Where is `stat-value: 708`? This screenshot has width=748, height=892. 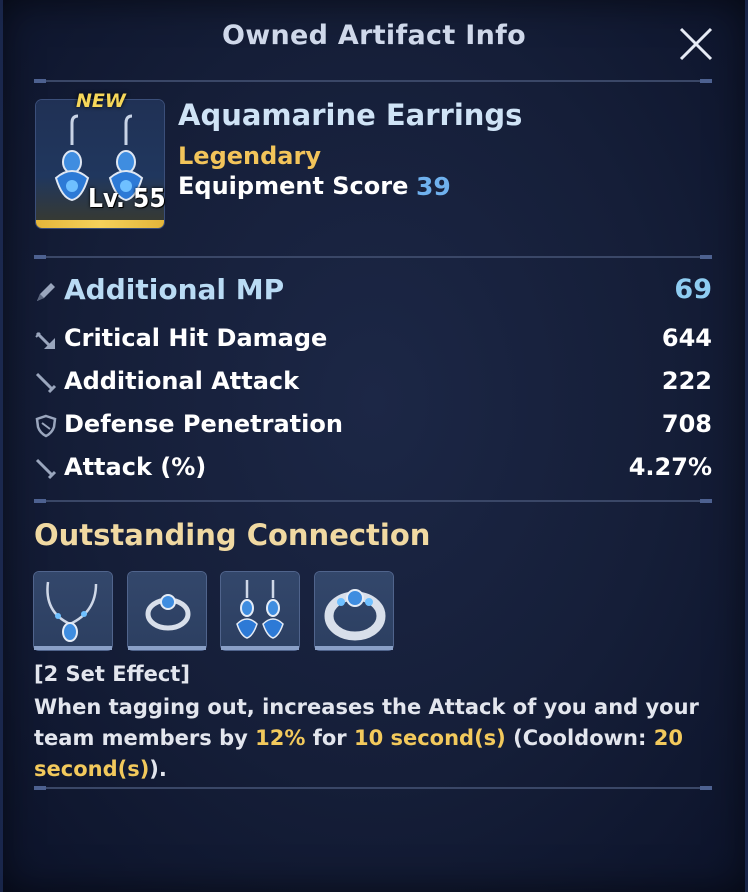
stat-value: 708 is located at coordinates (686, 424).